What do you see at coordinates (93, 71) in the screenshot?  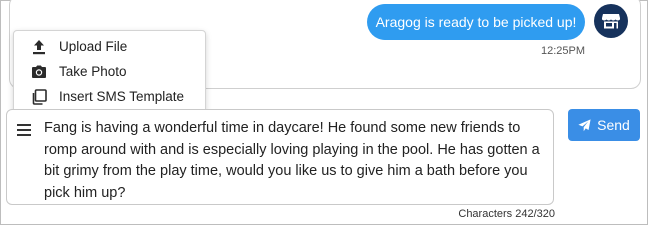 I see `menu-item-label: Take Photo` at bounding box center [93, 71].